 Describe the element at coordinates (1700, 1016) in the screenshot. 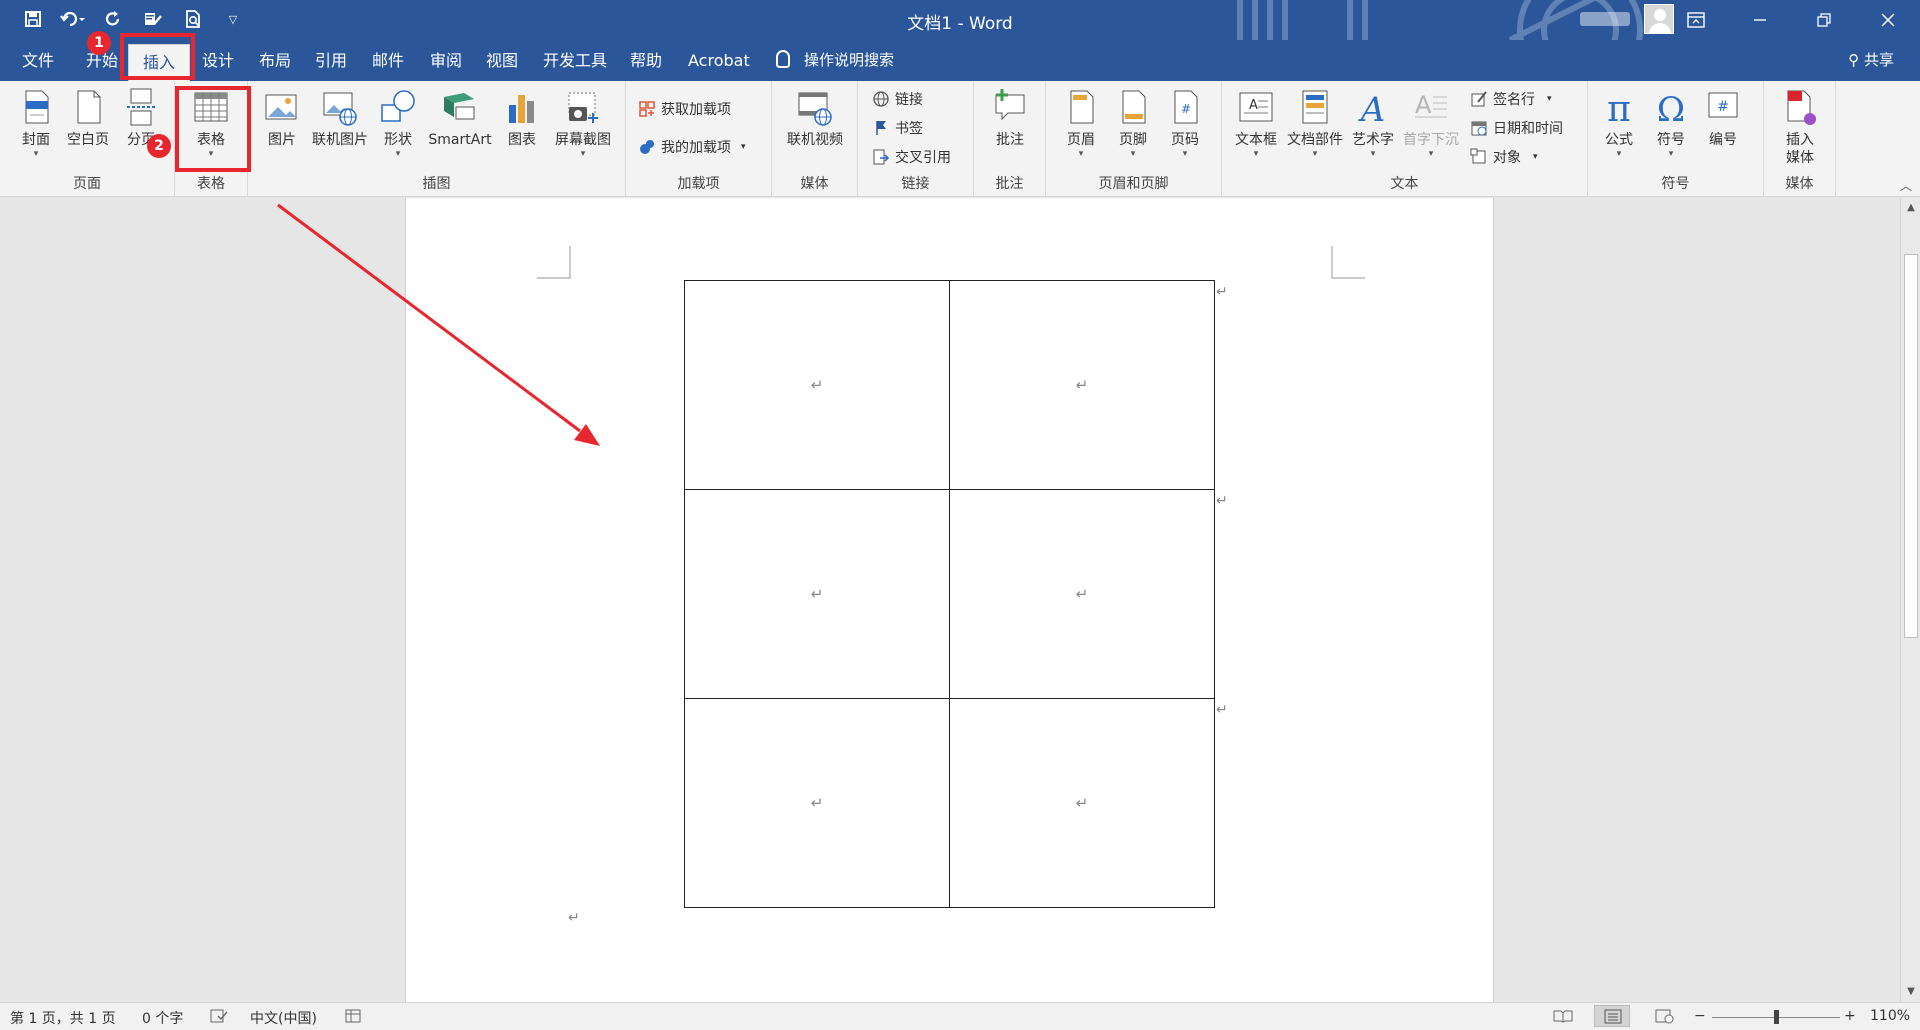

I see `zoom-out-button: −` at that location.